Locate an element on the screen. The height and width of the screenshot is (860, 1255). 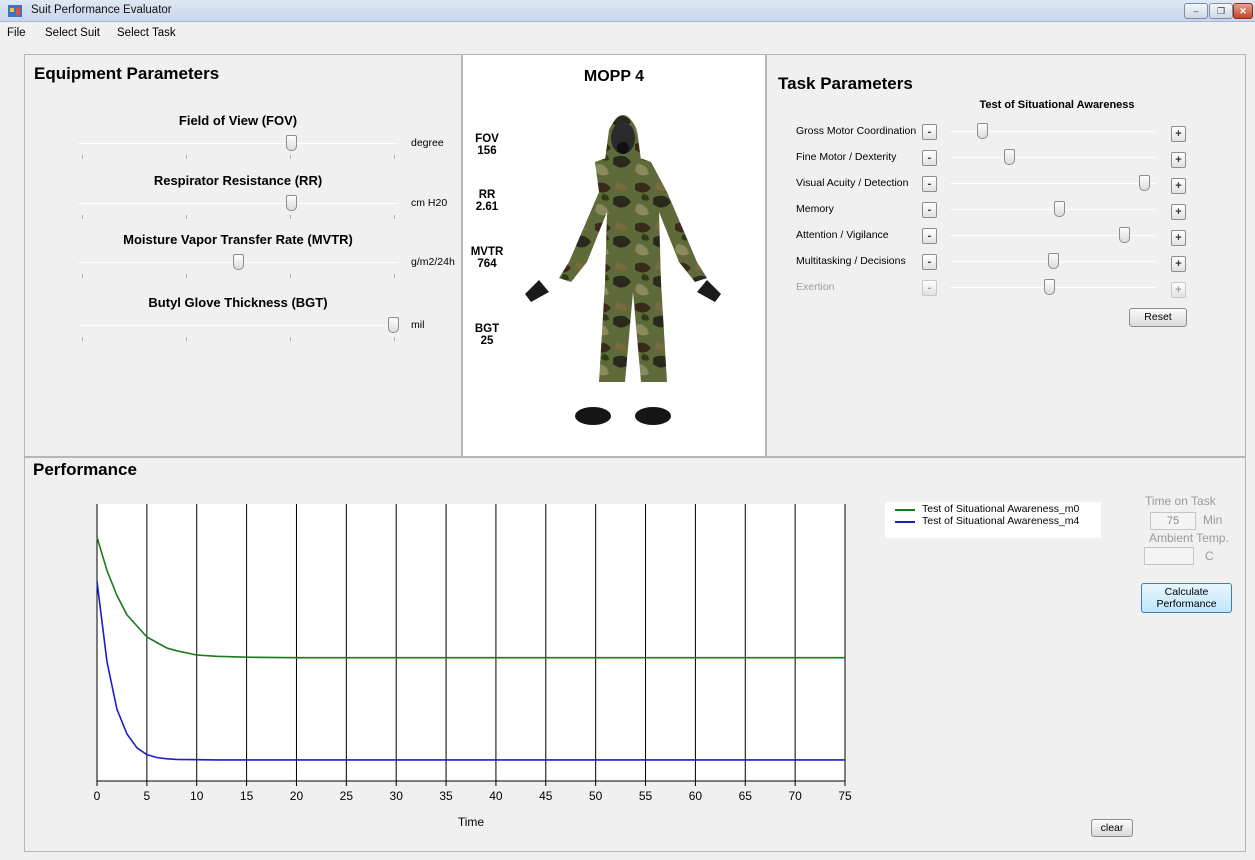
x-tick-label: 75 is located at coordinates (845, 796).